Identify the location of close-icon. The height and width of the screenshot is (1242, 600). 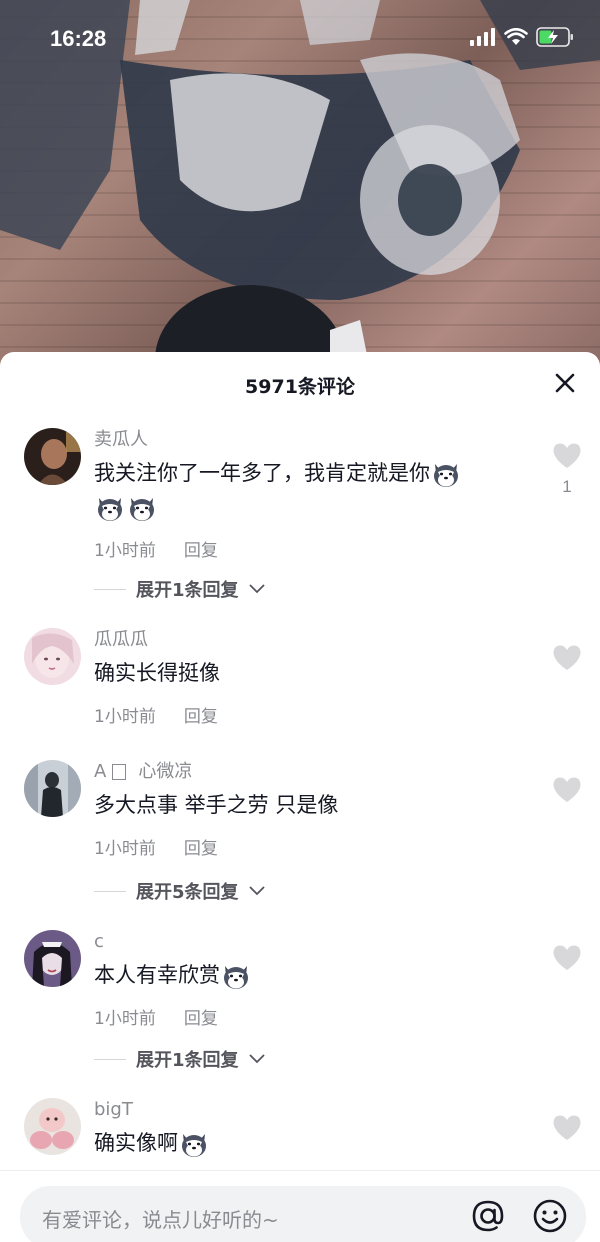
(565, 383).